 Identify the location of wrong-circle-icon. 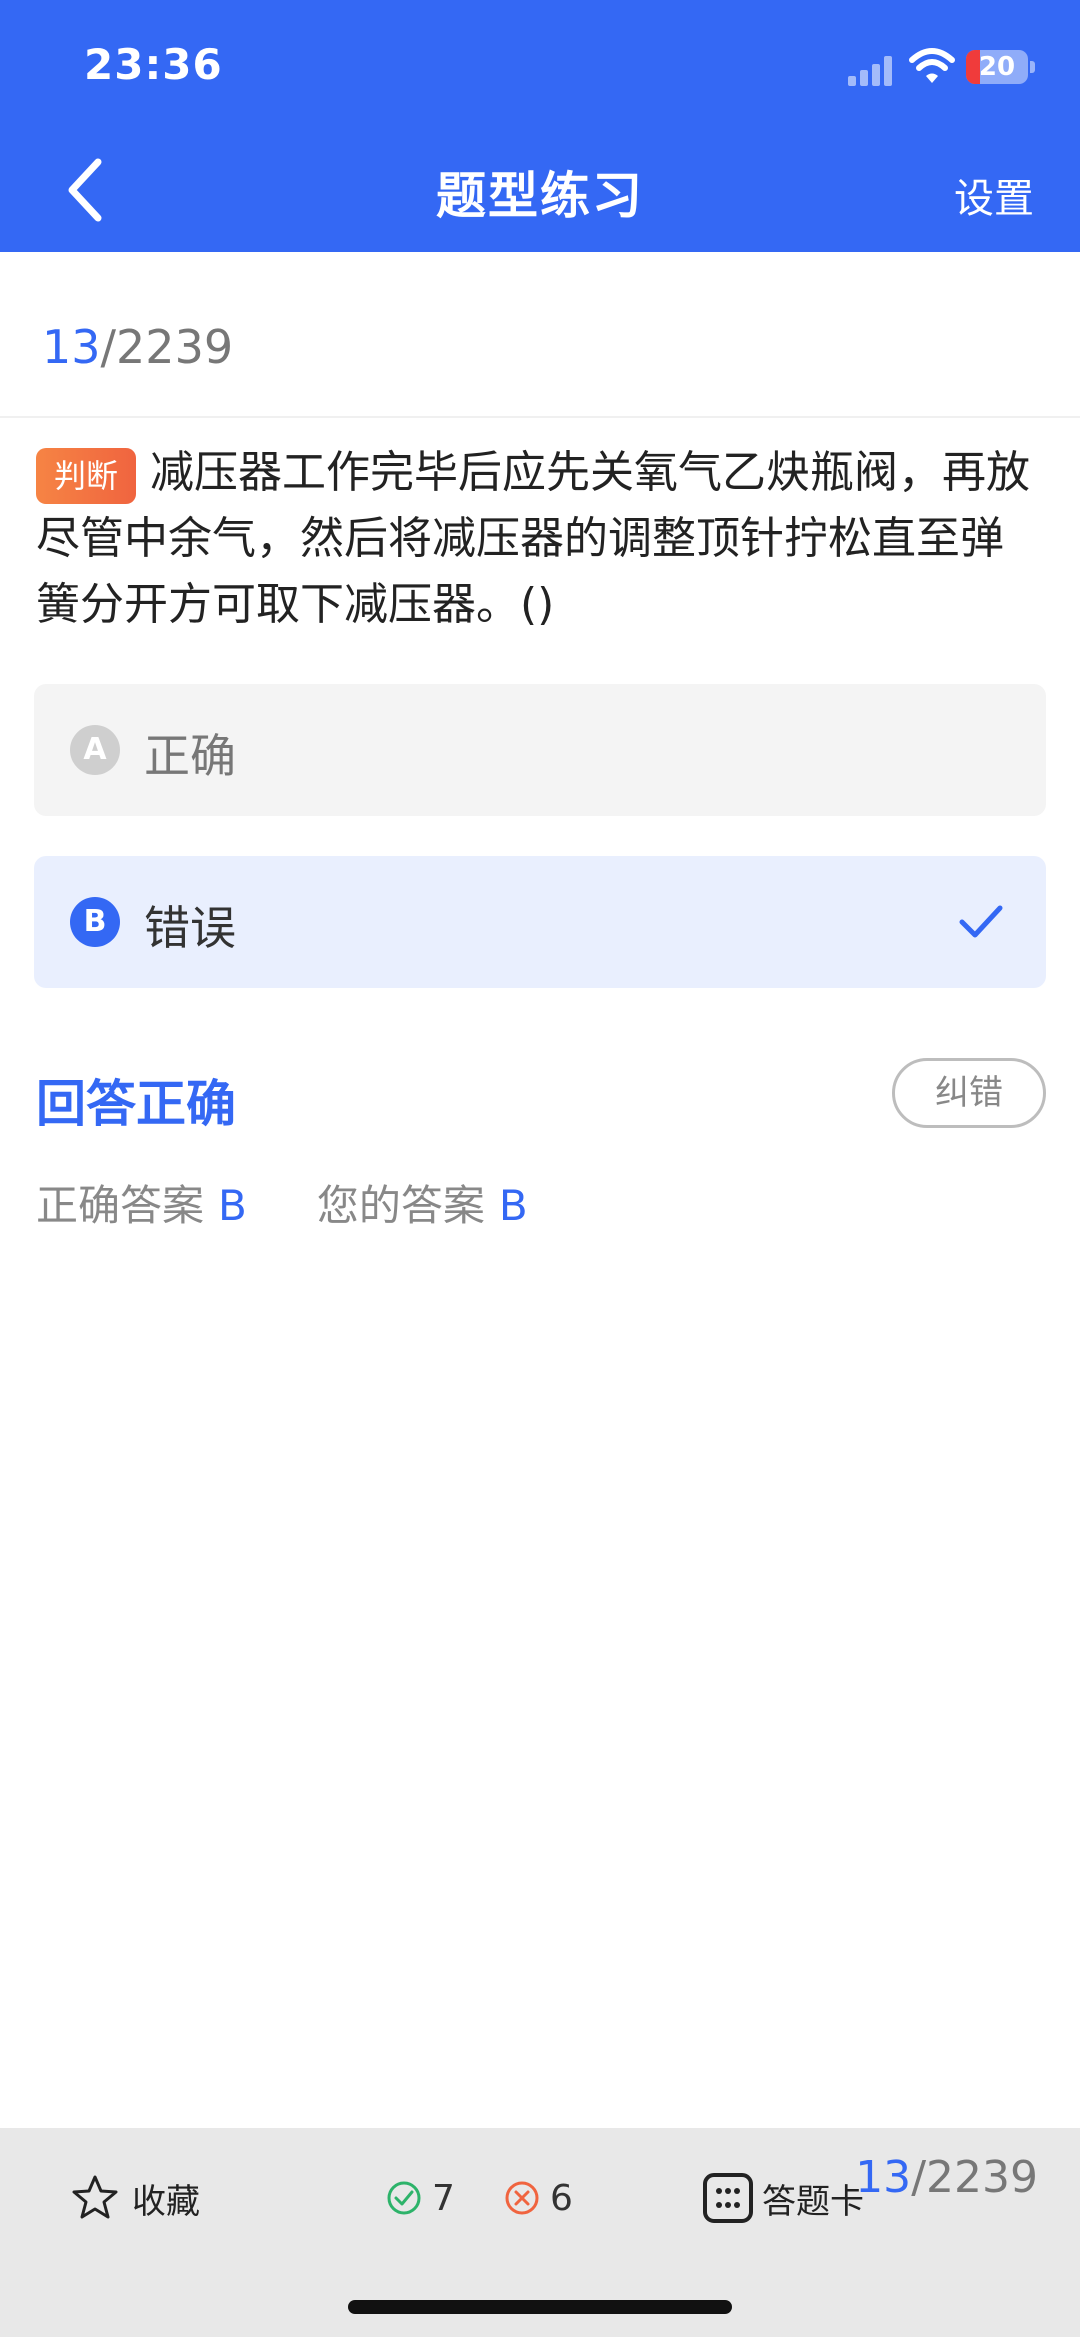
(522, 2198).